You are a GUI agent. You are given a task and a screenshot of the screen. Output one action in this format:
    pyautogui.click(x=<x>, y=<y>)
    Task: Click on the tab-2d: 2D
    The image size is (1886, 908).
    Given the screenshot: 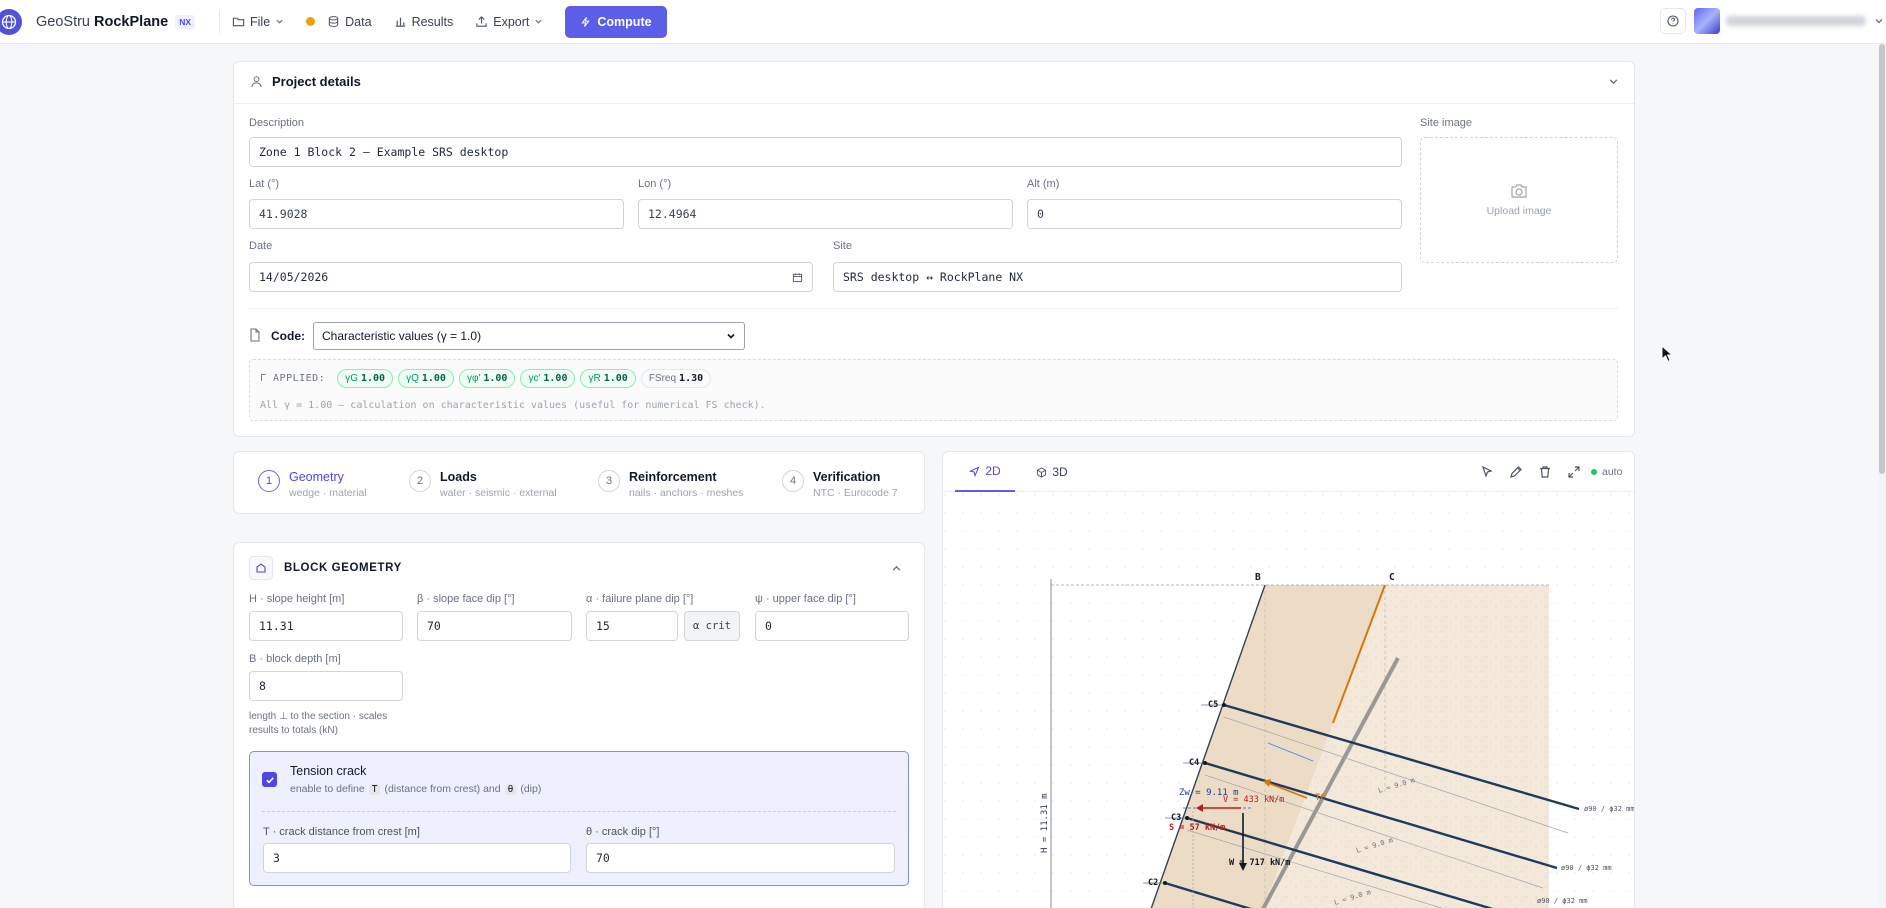 What is the action you would take?
    pyautogui.click(x=985, y=472)
    